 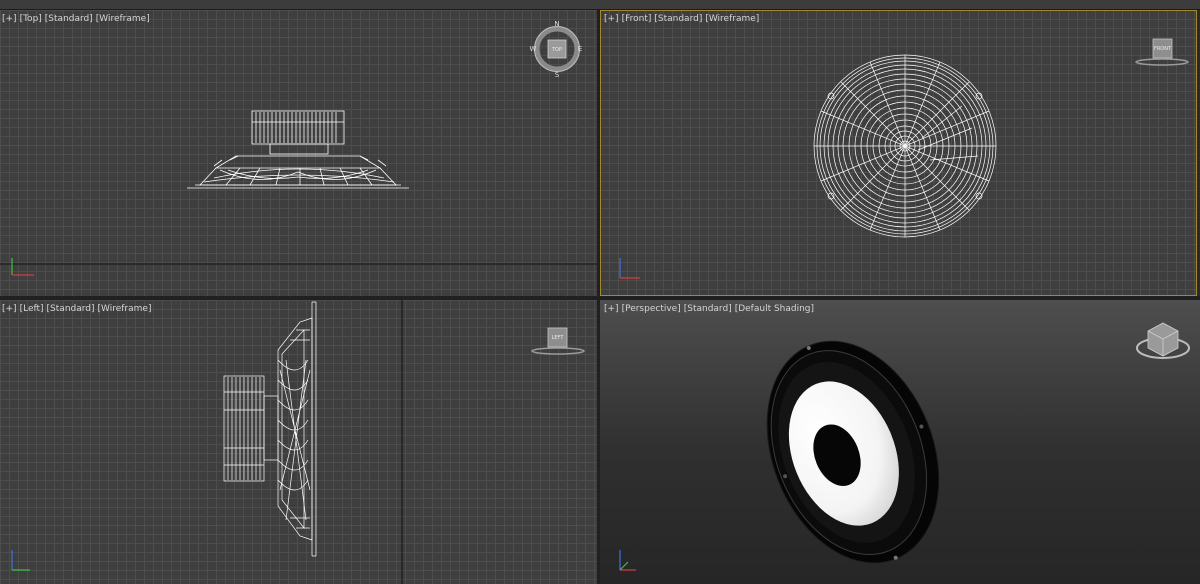 I want to click on compass-north: N, so click(x=556, y=24).